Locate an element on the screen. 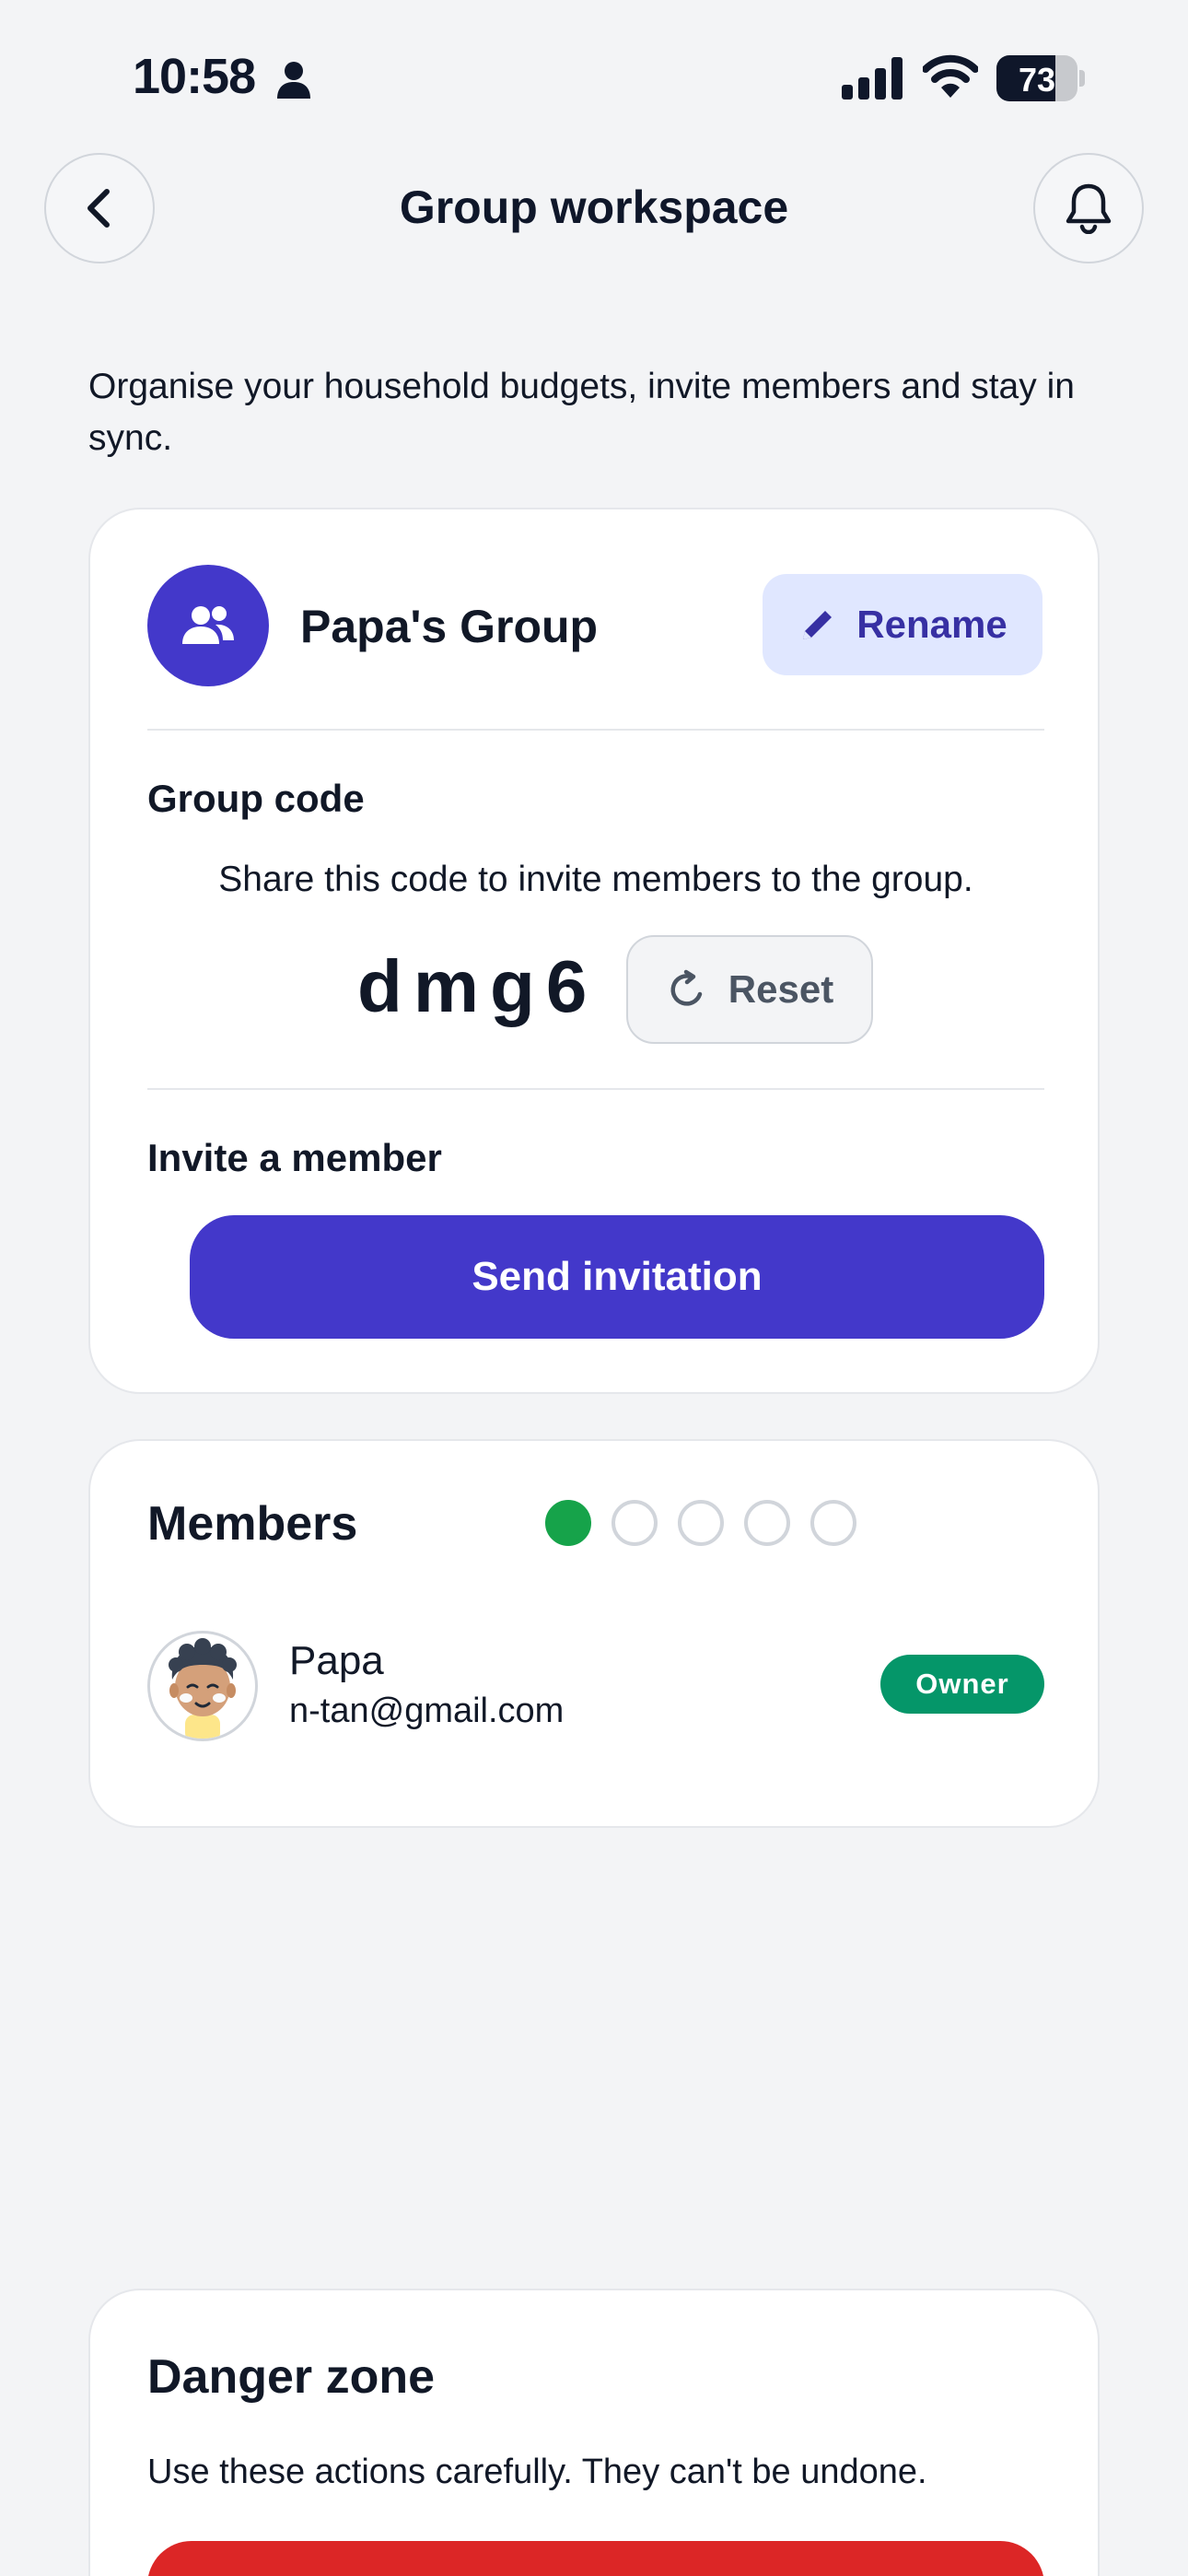  status-badge: Owner is located at coordinates (962, 1684).